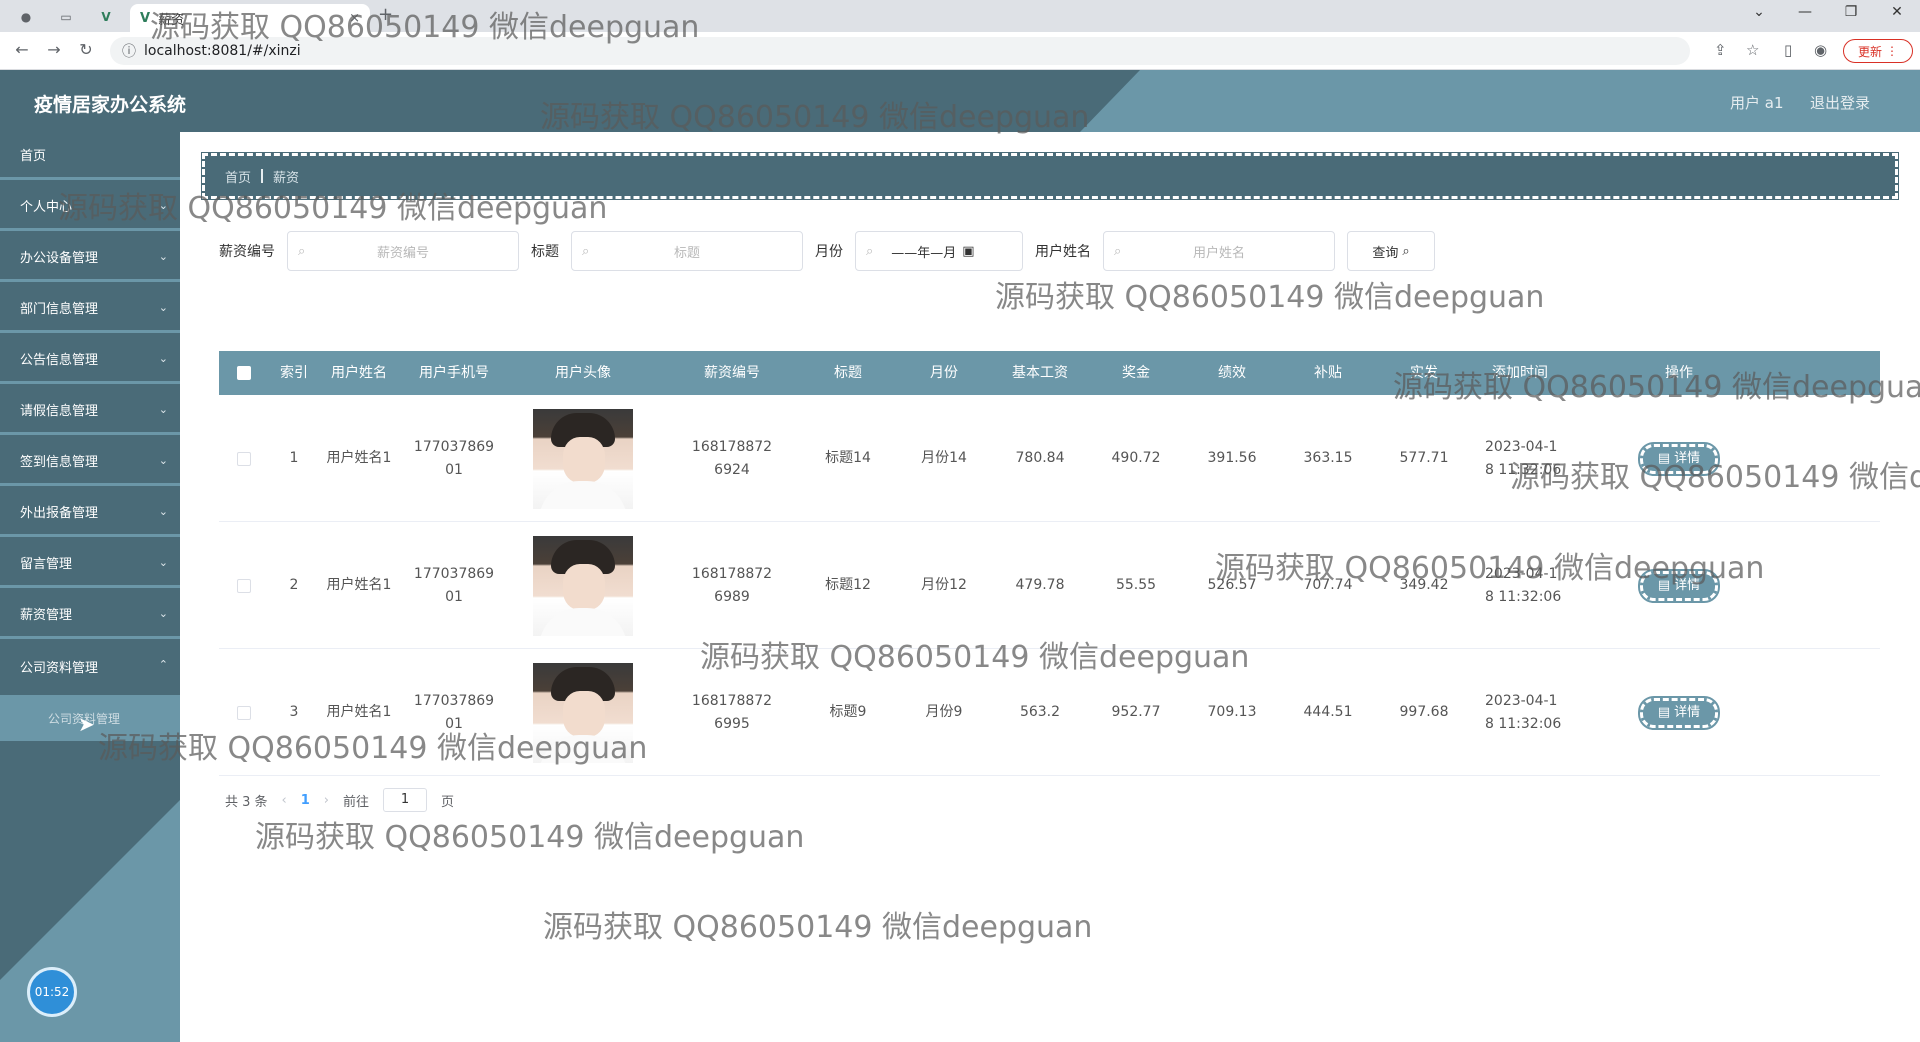 The height and width of the screenshot is (1042, 1920). What do you see at coordinates (545, 252) in the screenshot?
I see `title-label: 标题` at bounding box center [545, 252].